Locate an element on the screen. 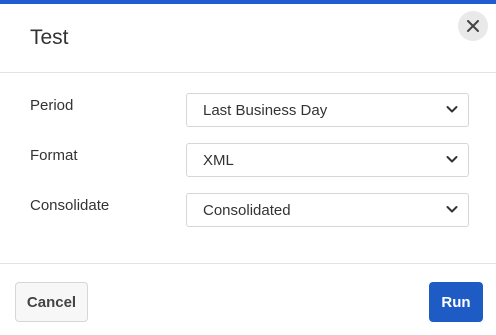  period-label: Period is located at coordinates (52, 105).